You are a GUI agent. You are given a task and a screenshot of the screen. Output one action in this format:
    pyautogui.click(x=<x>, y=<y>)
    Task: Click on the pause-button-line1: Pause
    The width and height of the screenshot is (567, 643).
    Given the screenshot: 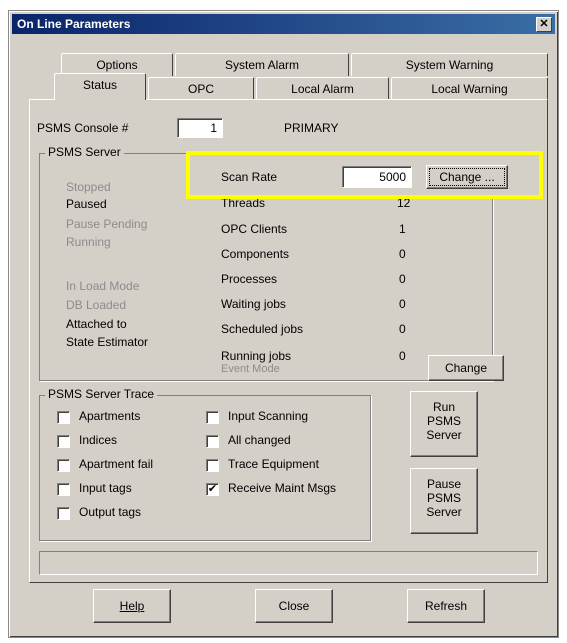 What is the action you would take?
    pyautogui.click(x=444, y=484)
    